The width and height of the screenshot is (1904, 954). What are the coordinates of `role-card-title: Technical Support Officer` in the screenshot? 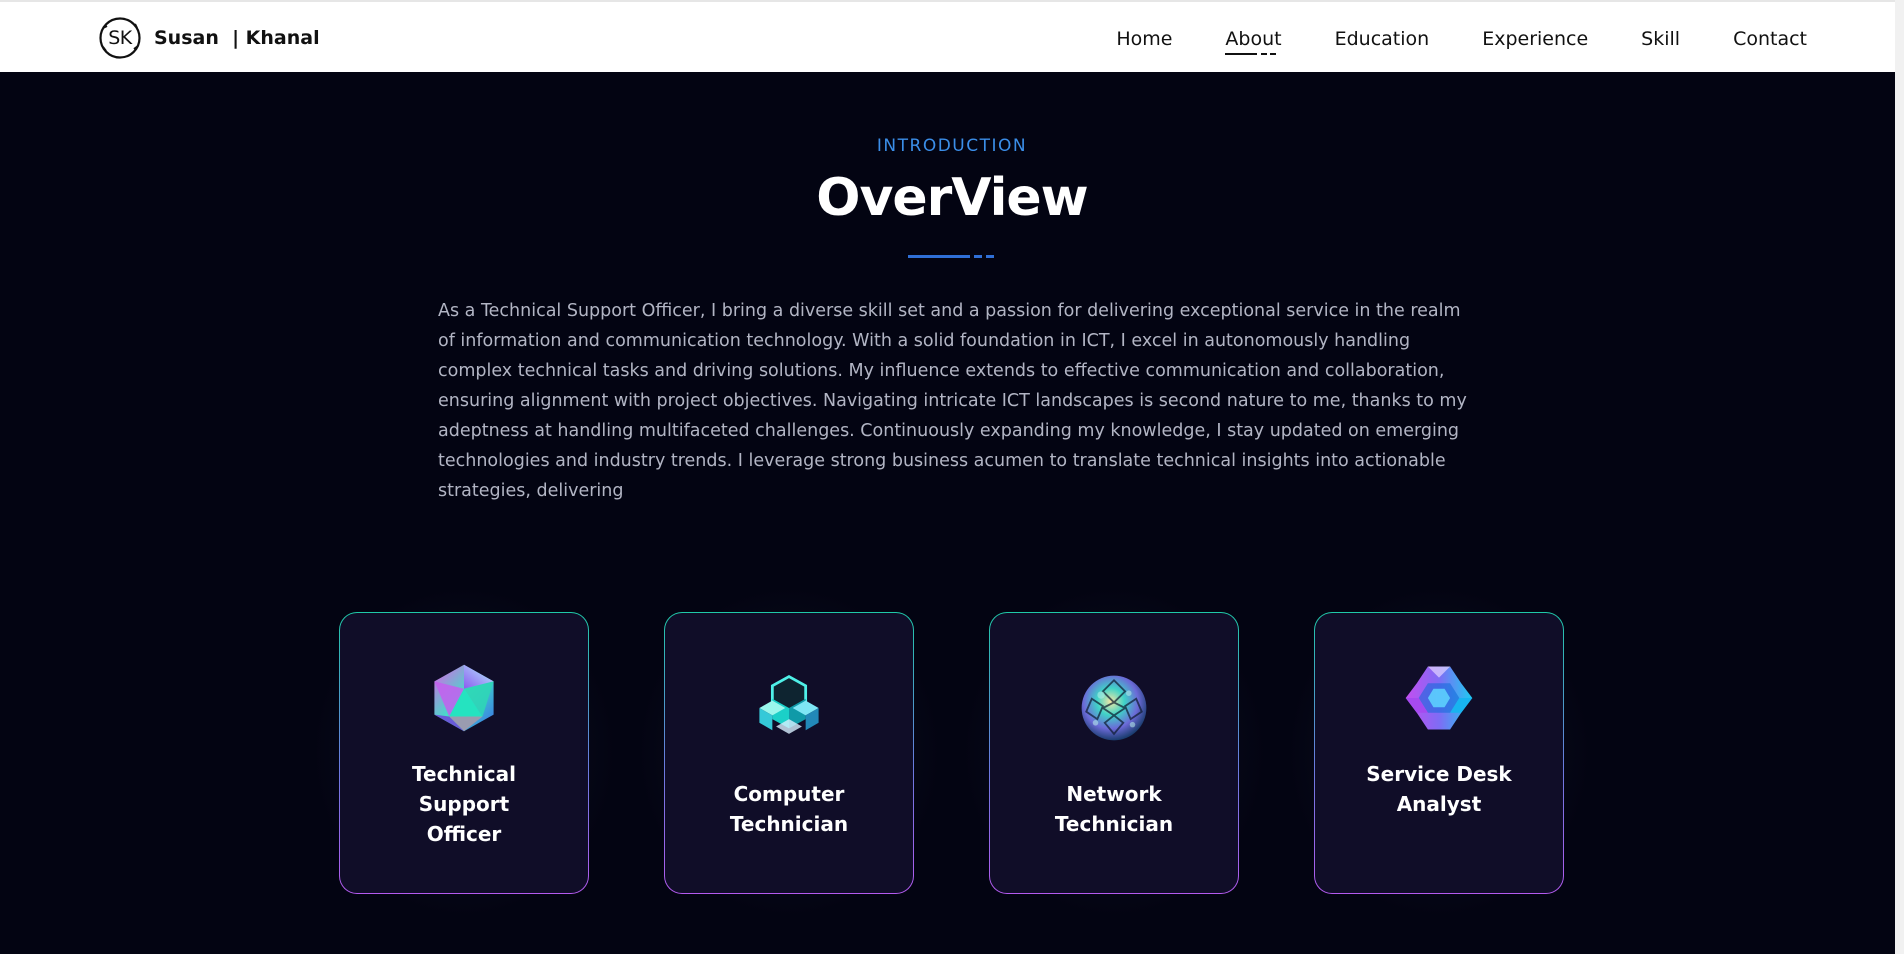 It's located at (464, 804).